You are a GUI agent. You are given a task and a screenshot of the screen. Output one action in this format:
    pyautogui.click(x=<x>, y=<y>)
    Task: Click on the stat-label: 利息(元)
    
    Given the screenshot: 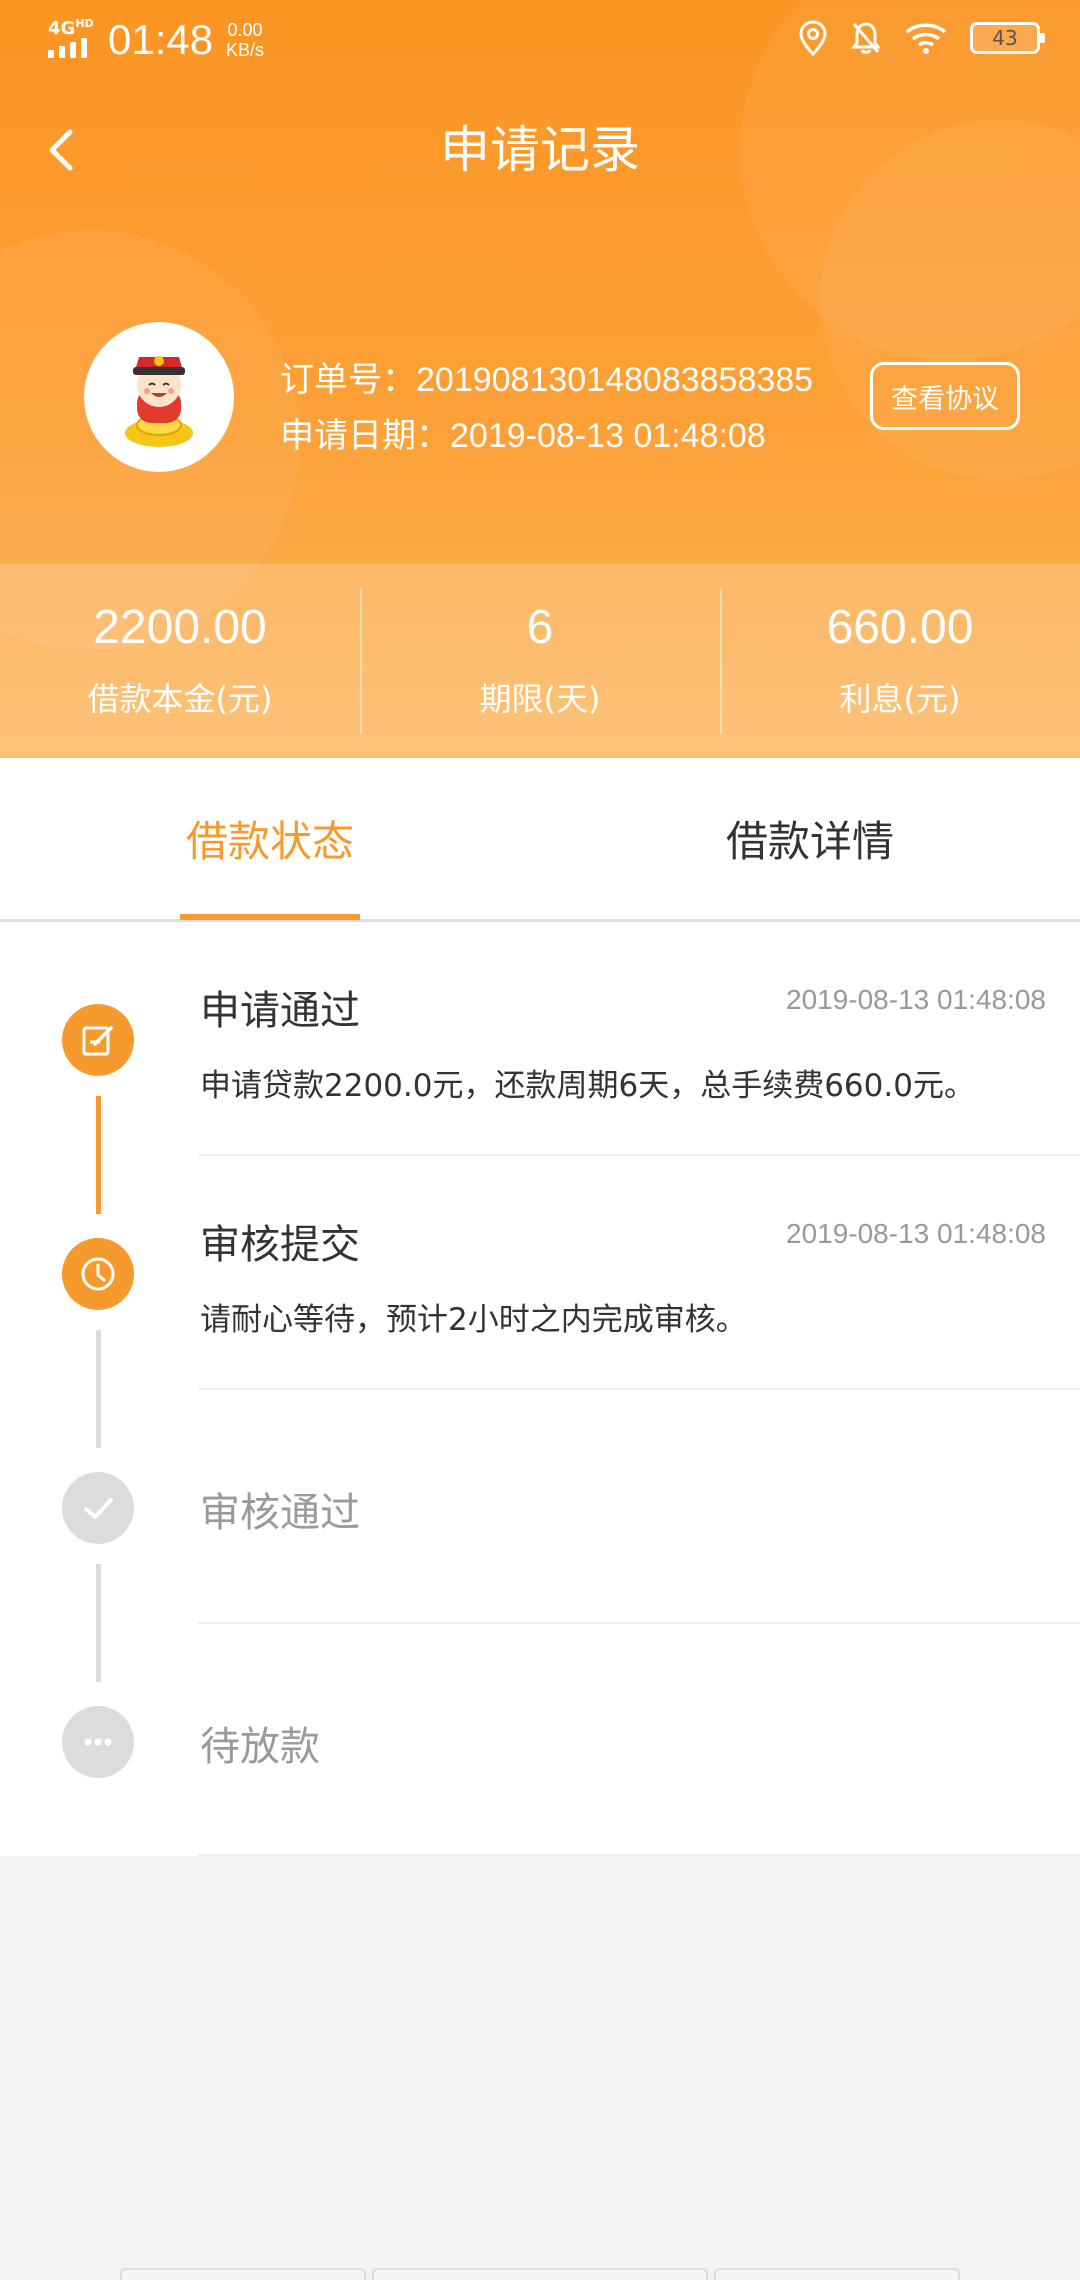 What is the action you would take?
    pyautogui.click(x=900, y=699)
    